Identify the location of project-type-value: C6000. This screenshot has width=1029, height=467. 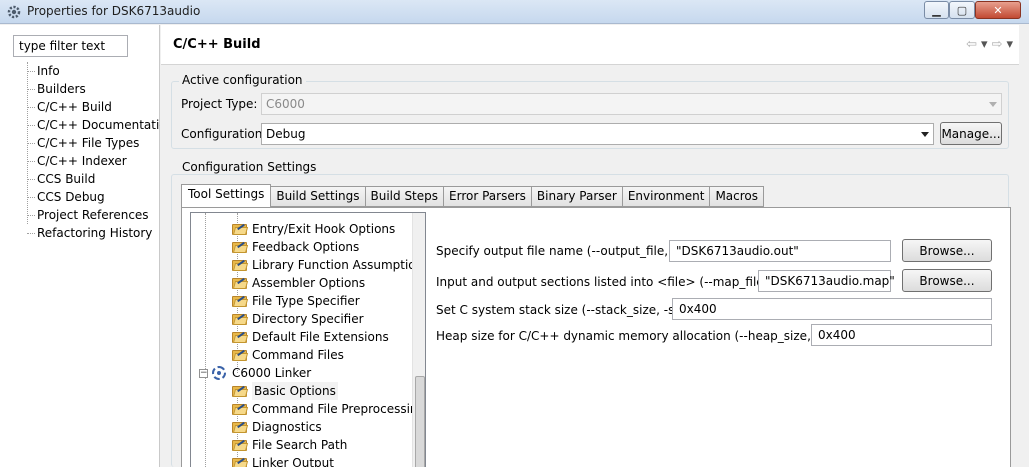
(285, 104).